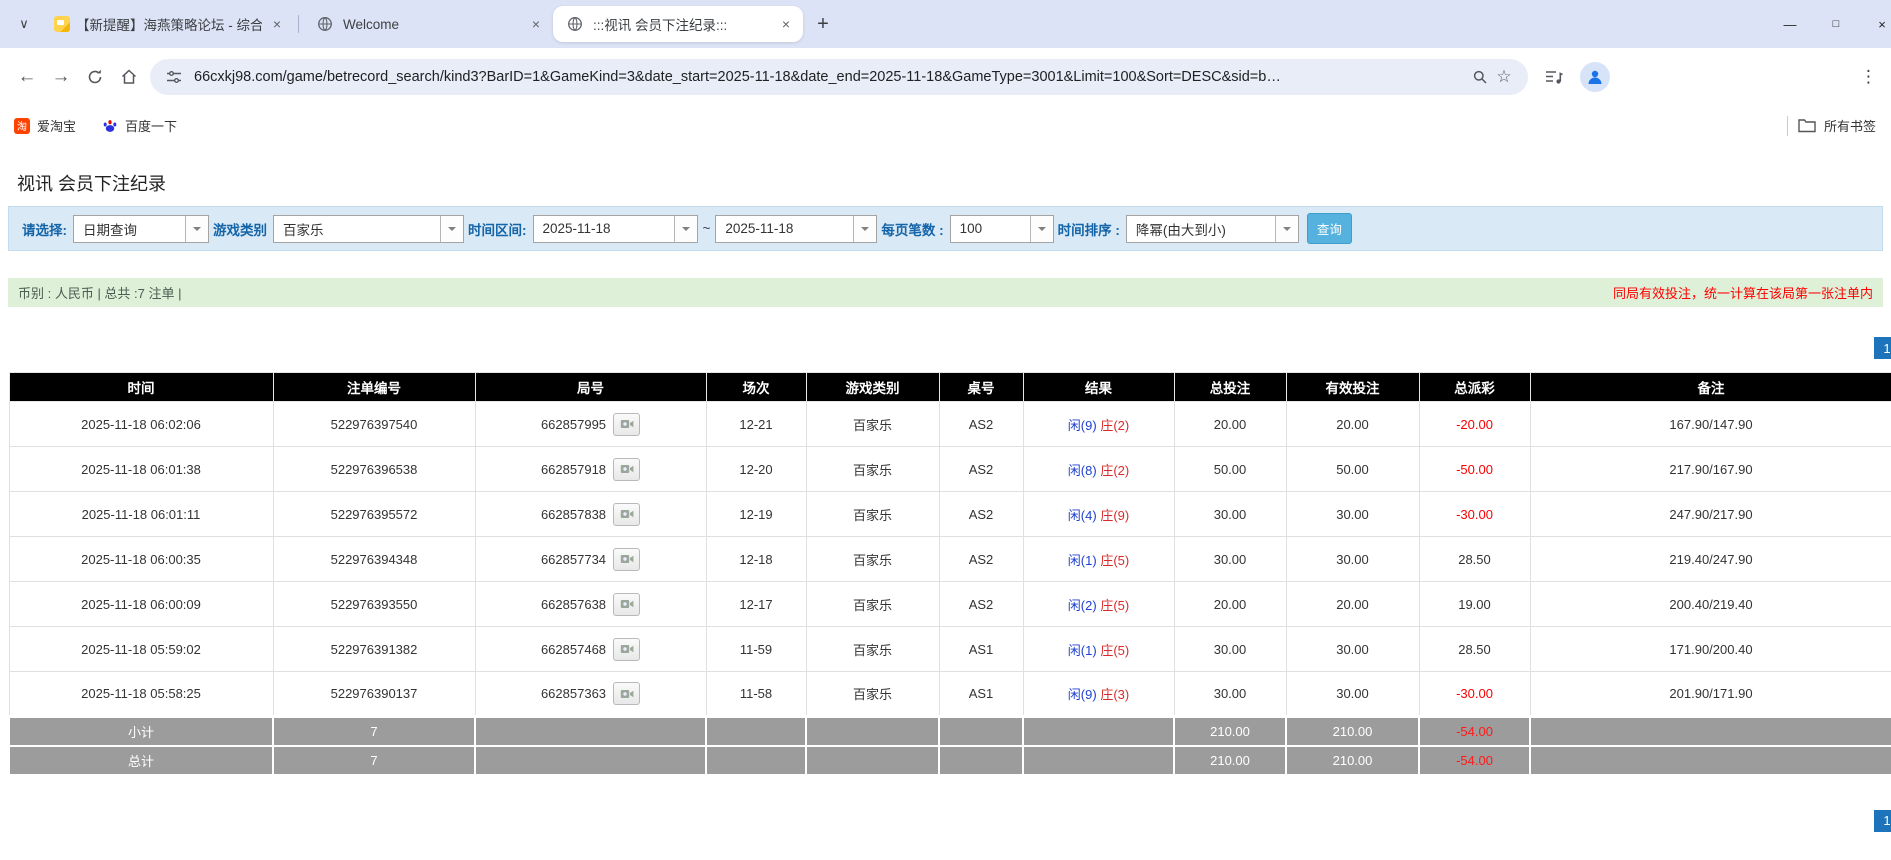 Image resolution: width=1891 pixels, height=860 pixels. I want to click on cell-round-id: 662857995, so click(590, 424).